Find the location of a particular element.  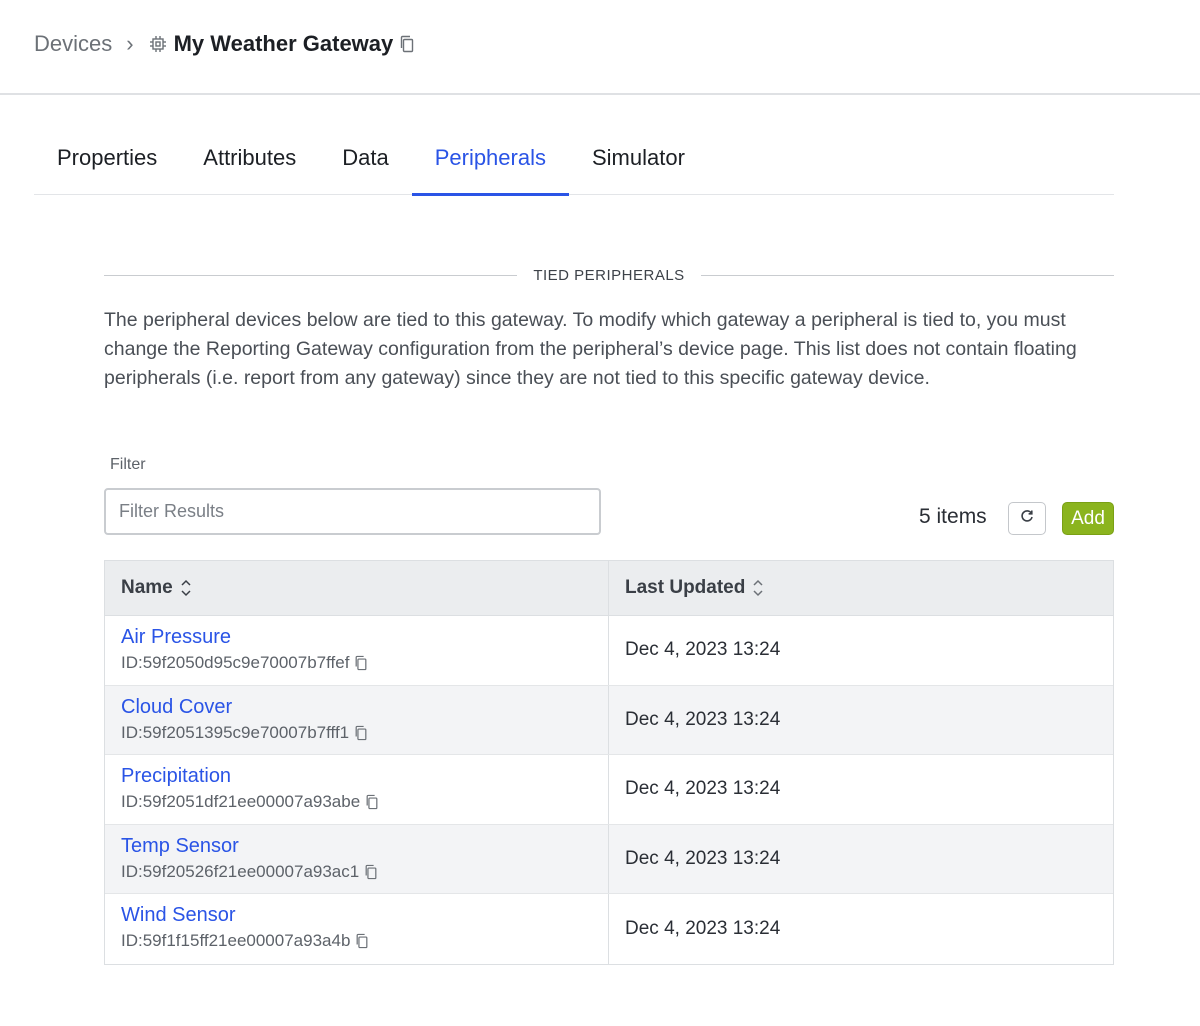

tab-properties: Properties is located at coordinates (107, 161).